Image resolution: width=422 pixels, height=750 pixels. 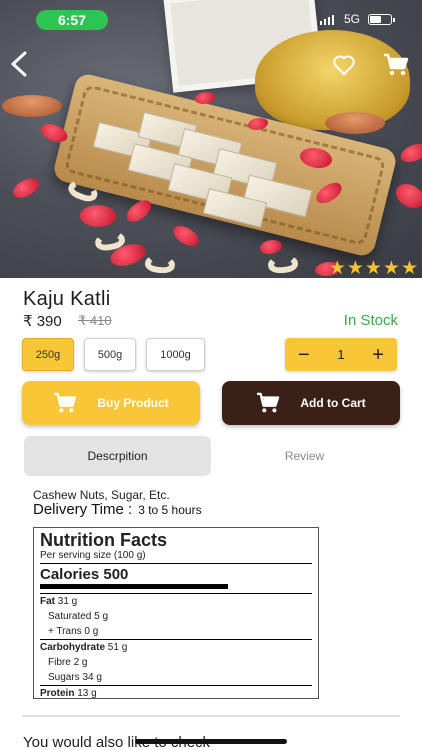 I want to click on add-to-cart-label: Add to Cart, so click(x=333, y=403).